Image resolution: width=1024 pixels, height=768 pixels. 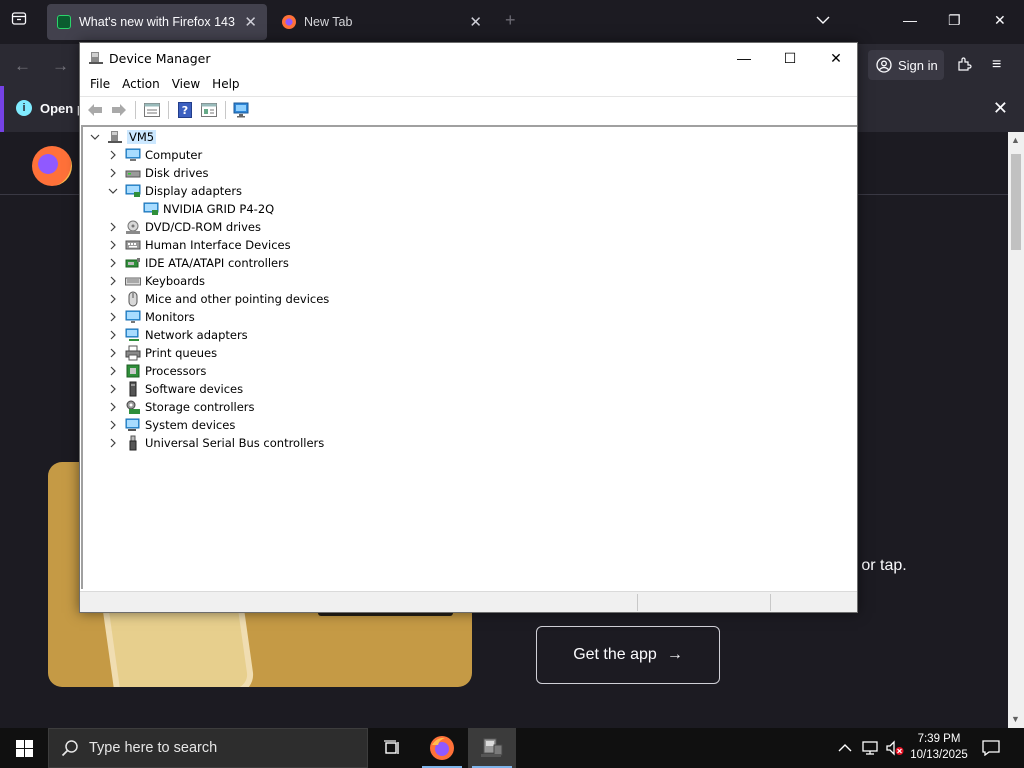 What do you see at coordinates (194, 191) in the screenshot?
I see `node-label: Display adapters` at bounding box center [194, 191].